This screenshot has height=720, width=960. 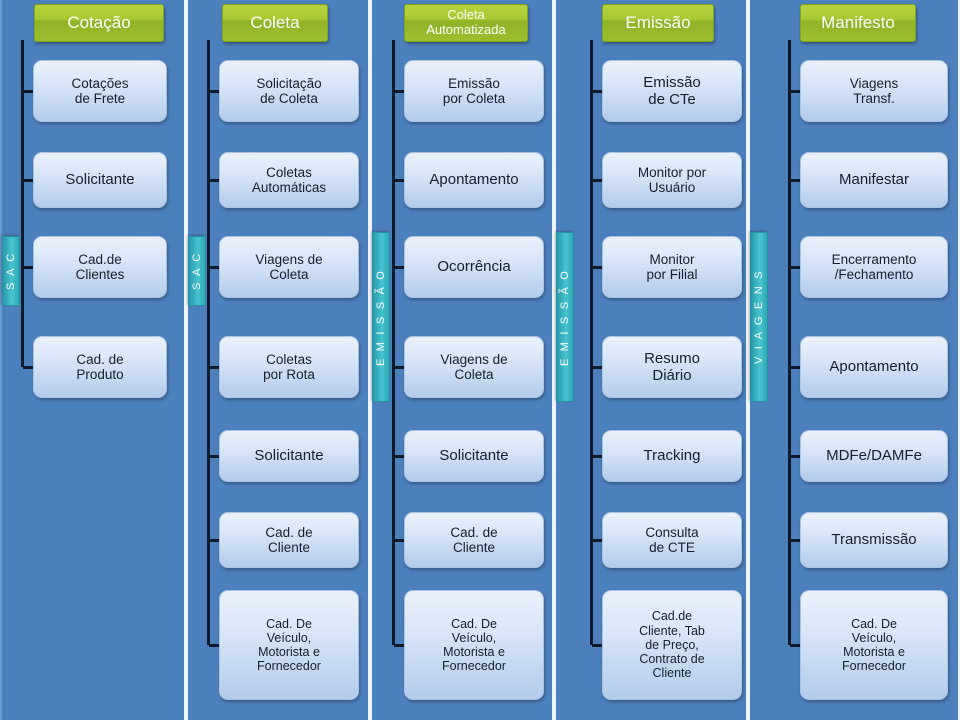 I want to click on node-label: Ocorrência, so click(x=474, y=267).